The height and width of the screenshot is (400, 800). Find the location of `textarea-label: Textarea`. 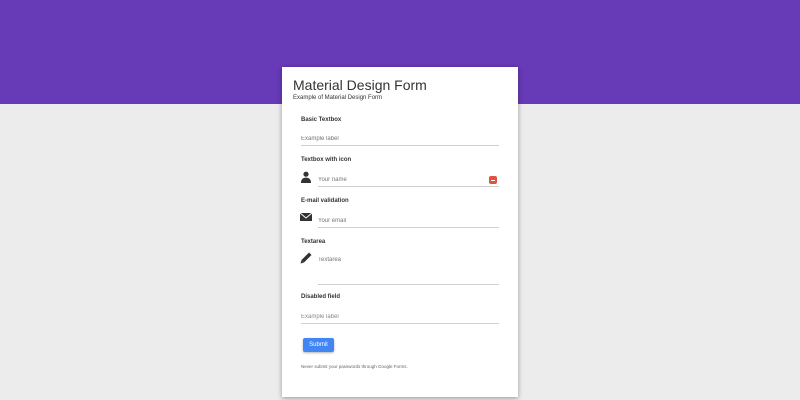

textarea-label: Textarea is located at coordinates (313, 242).